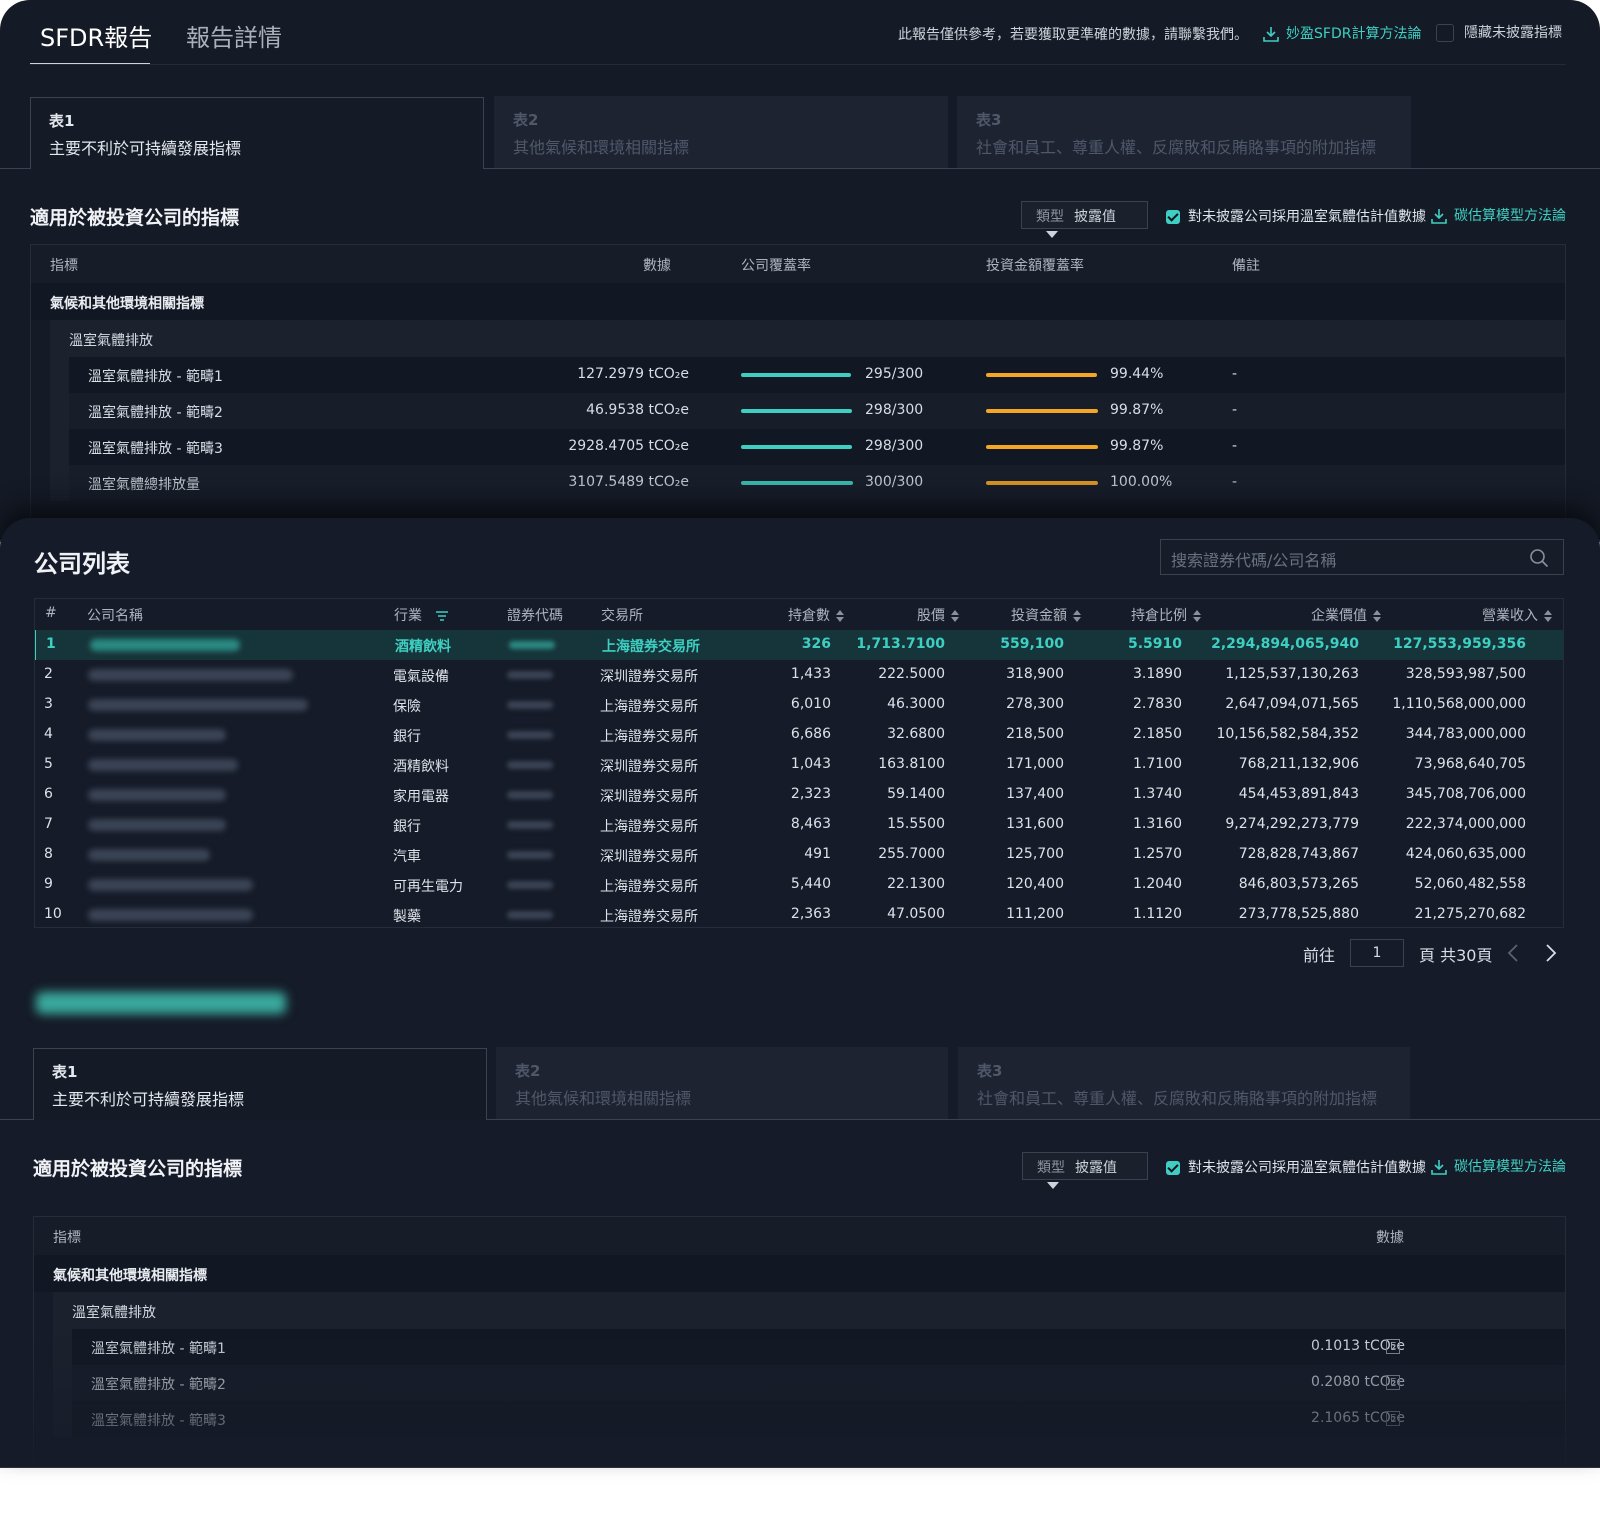 The image size is (1600, 1532). Describe the element at coordinates (1298, 794) in the screenshot. I see `ev-cell: 454,453,891,843` at that location.